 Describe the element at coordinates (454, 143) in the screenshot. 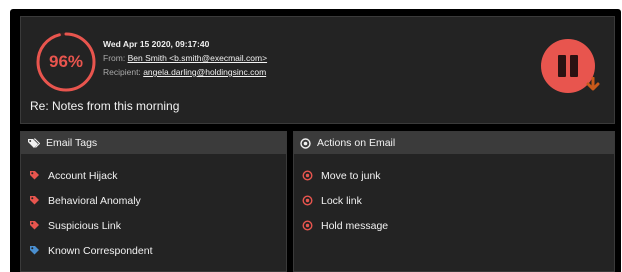

I see `email-actions-header: Actions on Email` at that location.